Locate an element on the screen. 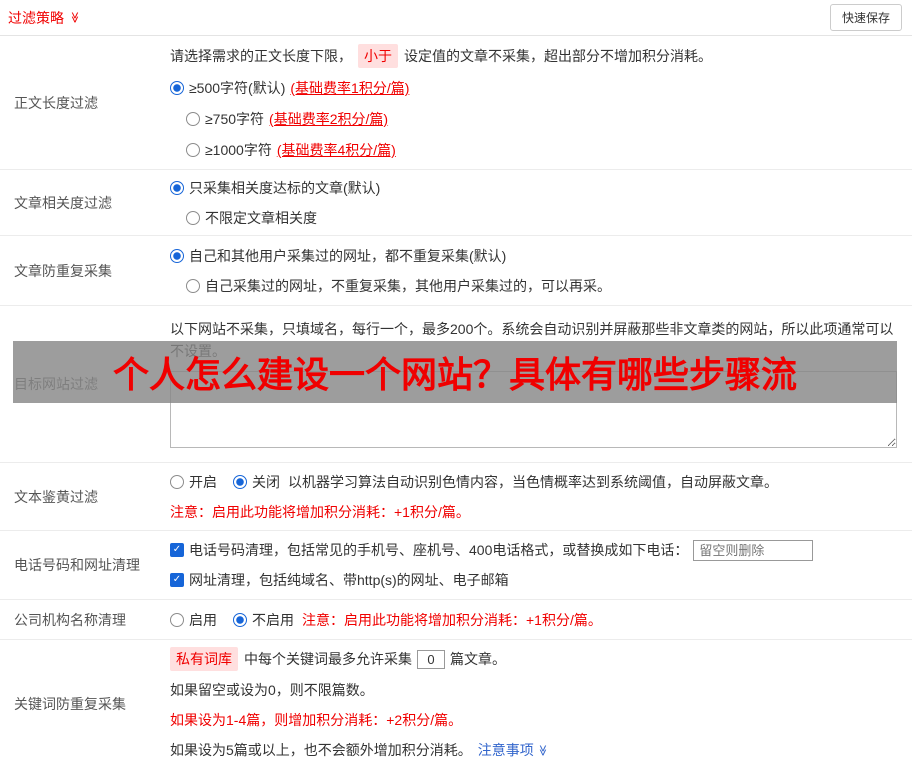 This screenshot has height=768, width=912. rate-note: (基础费率4积分/篇) is located at coordinates (336, 150).